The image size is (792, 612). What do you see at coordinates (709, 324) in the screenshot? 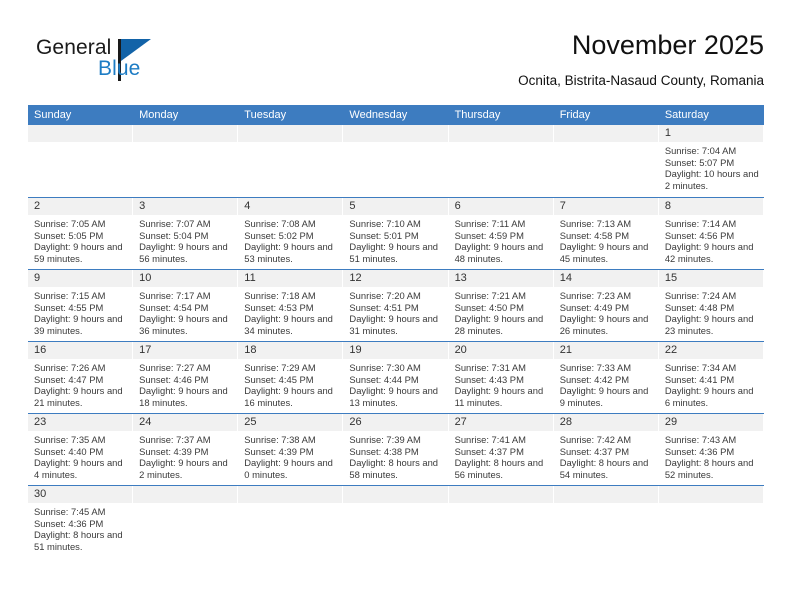
I see `daylight-duration: Daylight: 9 hours and 23 minutes.` at bounding box center [709, 324].